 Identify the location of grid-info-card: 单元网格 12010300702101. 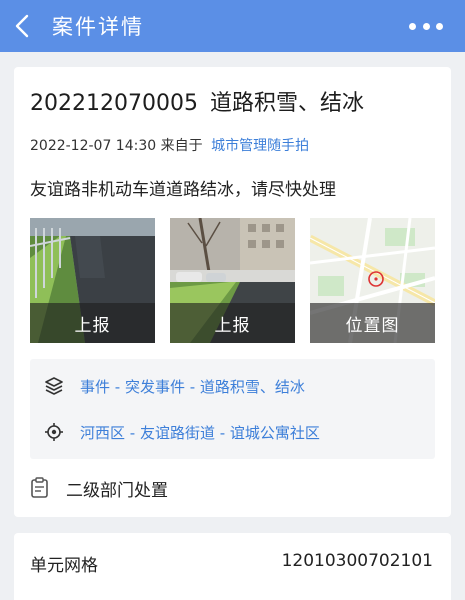
(232, 566).